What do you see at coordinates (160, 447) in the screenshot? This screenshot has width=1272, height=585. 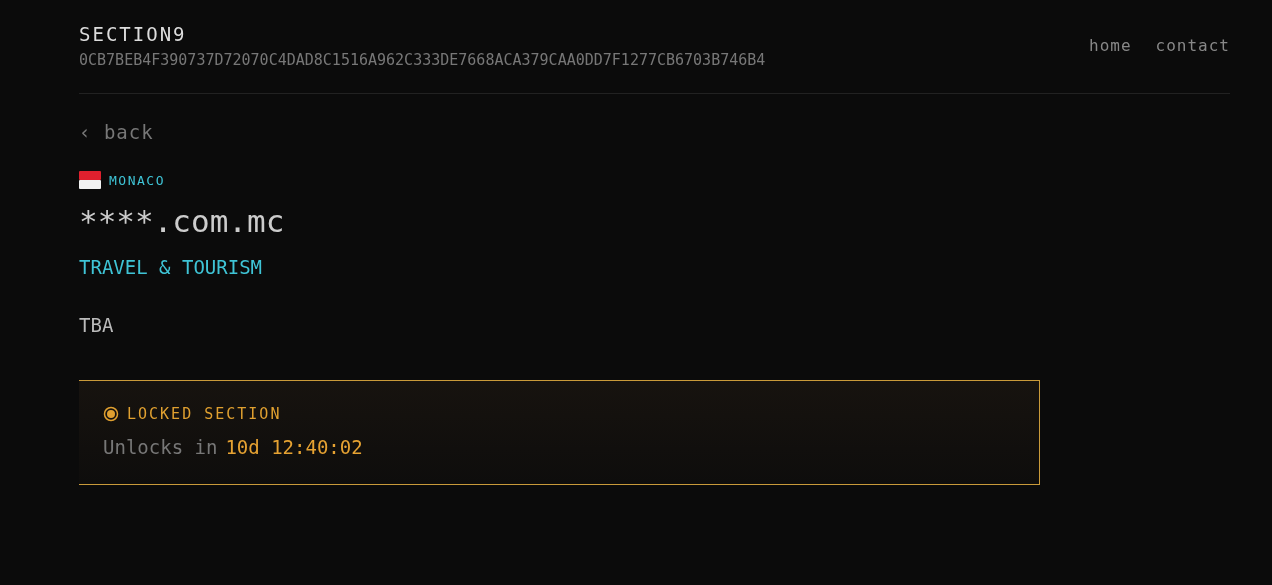 I see `unlock-label: Unlocks in` at bounding box center [160, 447].